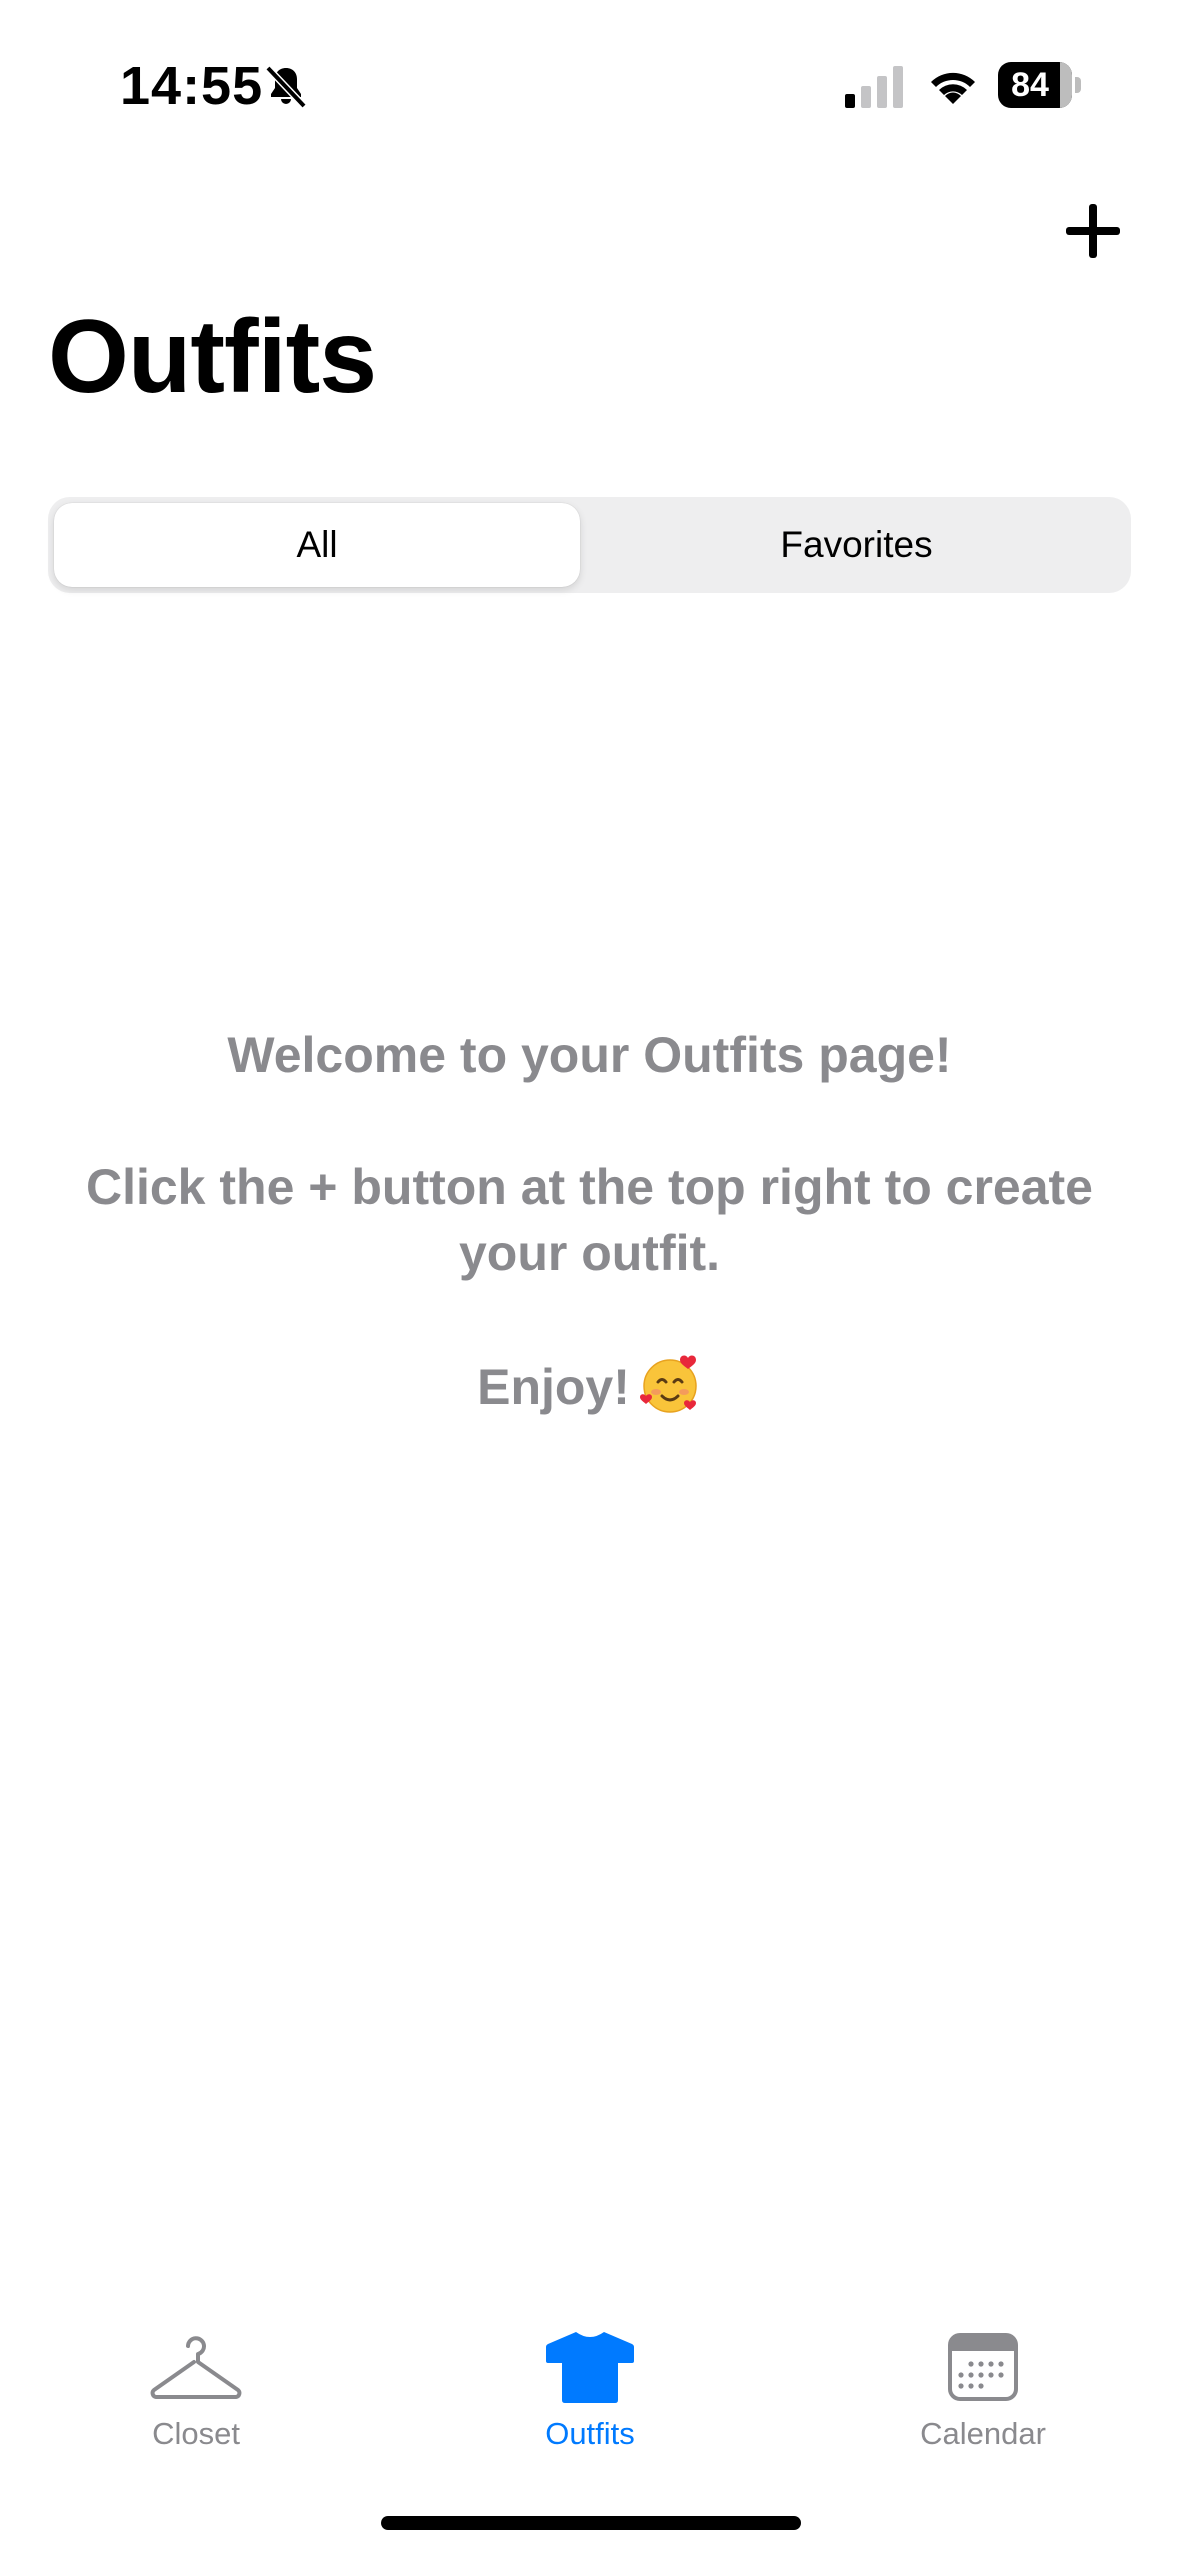  I want to click on enjoy-line: Enjoy!, so click(589, 1386).